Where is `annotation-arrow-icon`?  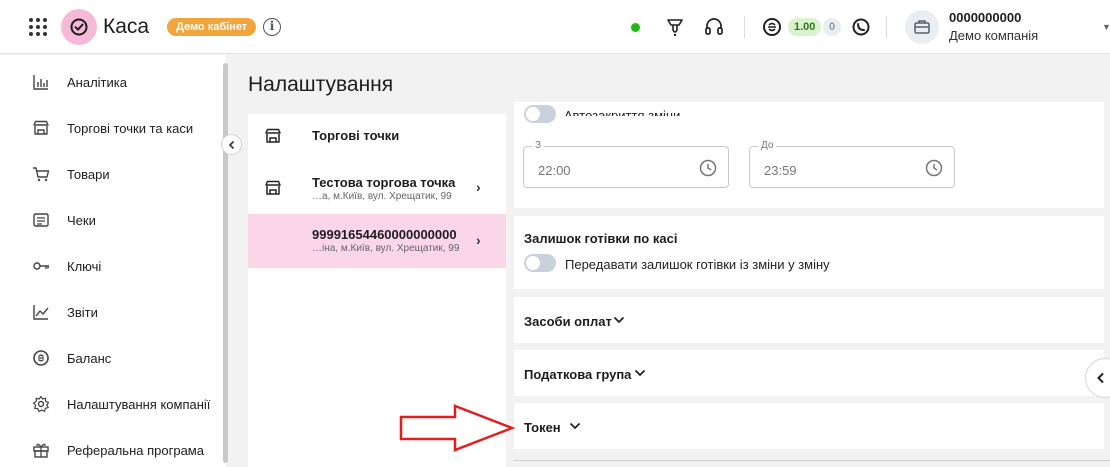 annotation-arrow-icon is located at coordinates (457, 428).